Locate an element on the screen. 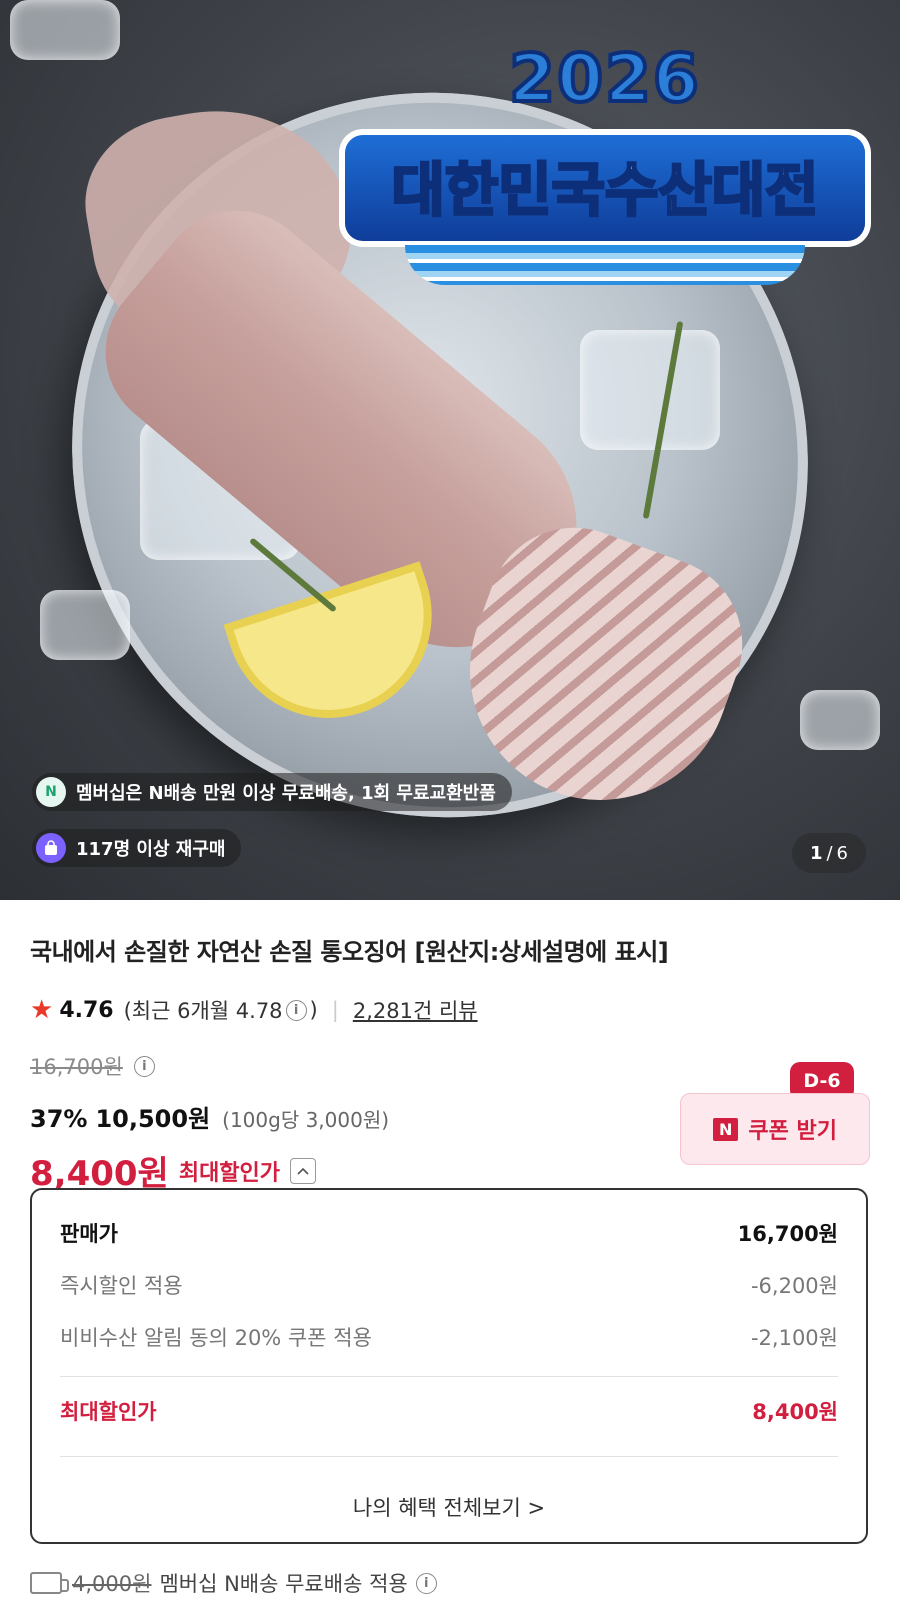 The image size is (900, 1619). breakdown-value: -2,100원 is located at coordinates (794, 1338).